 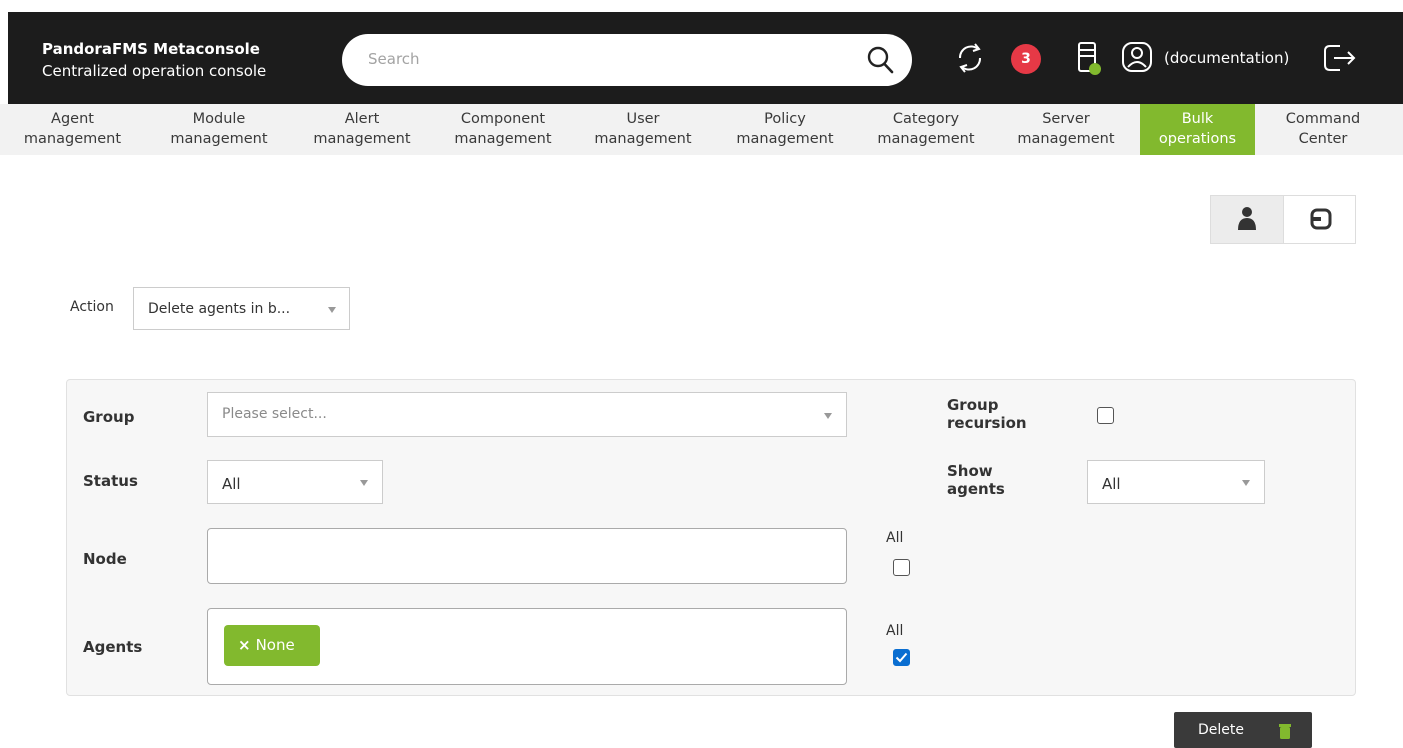 What do you see at coordinates (1105, 415) in the screenshot?
I see `group-recursion-checkbox` at bounding box center [1105, 415].